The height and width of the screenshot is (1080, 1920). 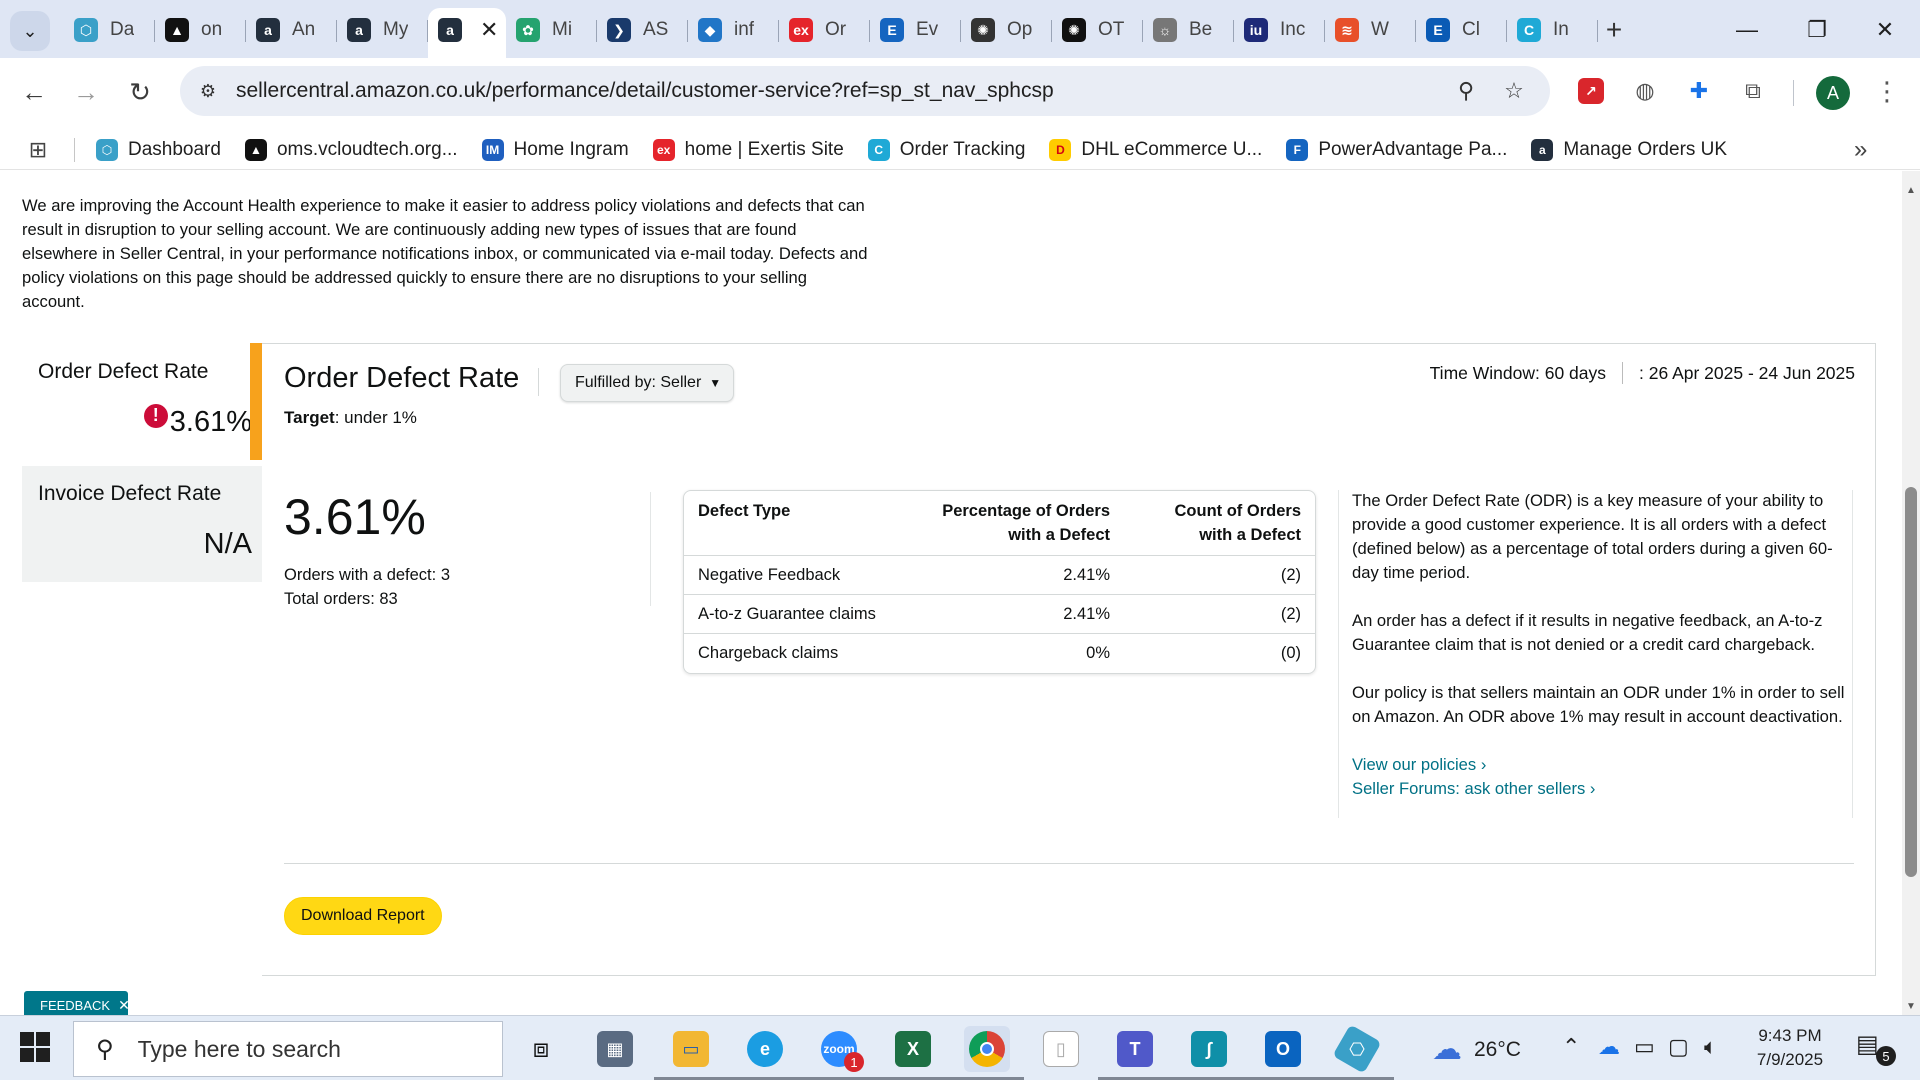 What do you see at coordinates (1885, 30) in the screenshot?
I see `close-window-button: ✕` at bounding box center [1885, 30].